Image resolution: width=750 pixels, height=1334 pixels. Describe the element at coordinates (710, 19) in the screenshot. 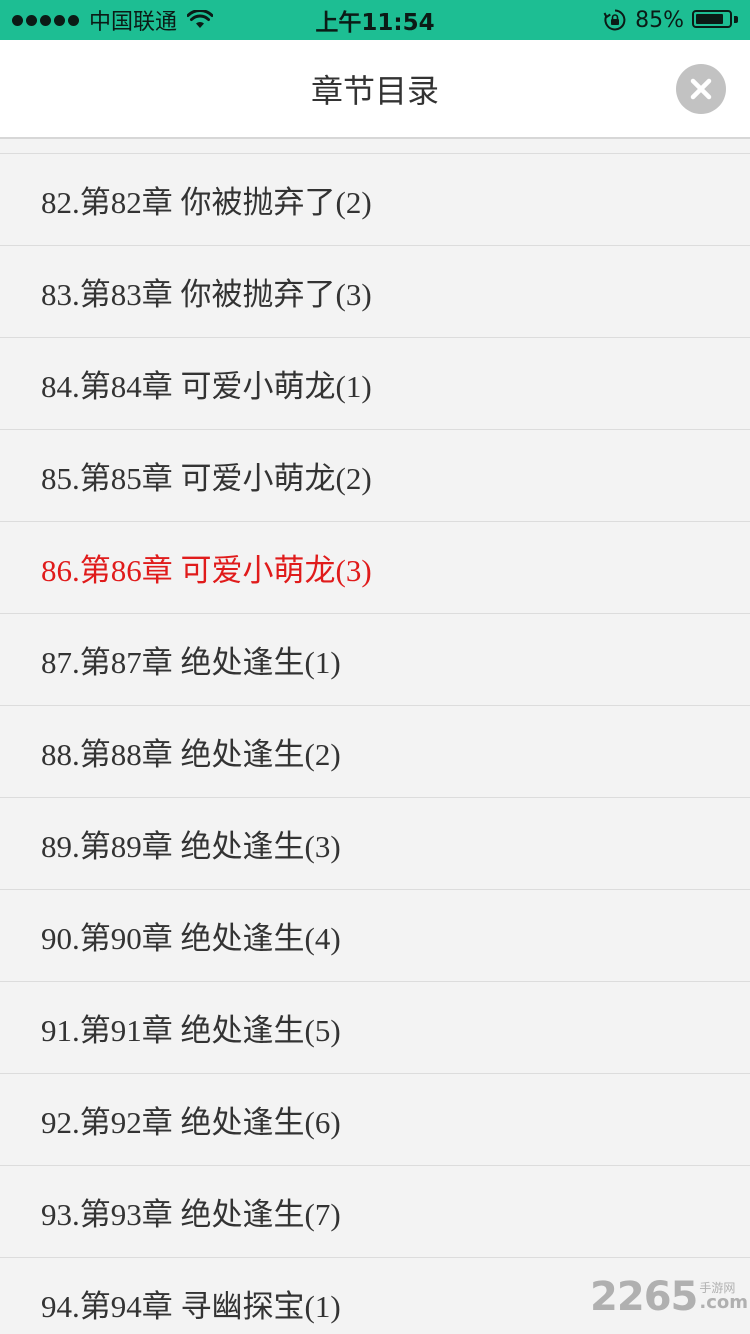

I see `battery-fill` at that location.